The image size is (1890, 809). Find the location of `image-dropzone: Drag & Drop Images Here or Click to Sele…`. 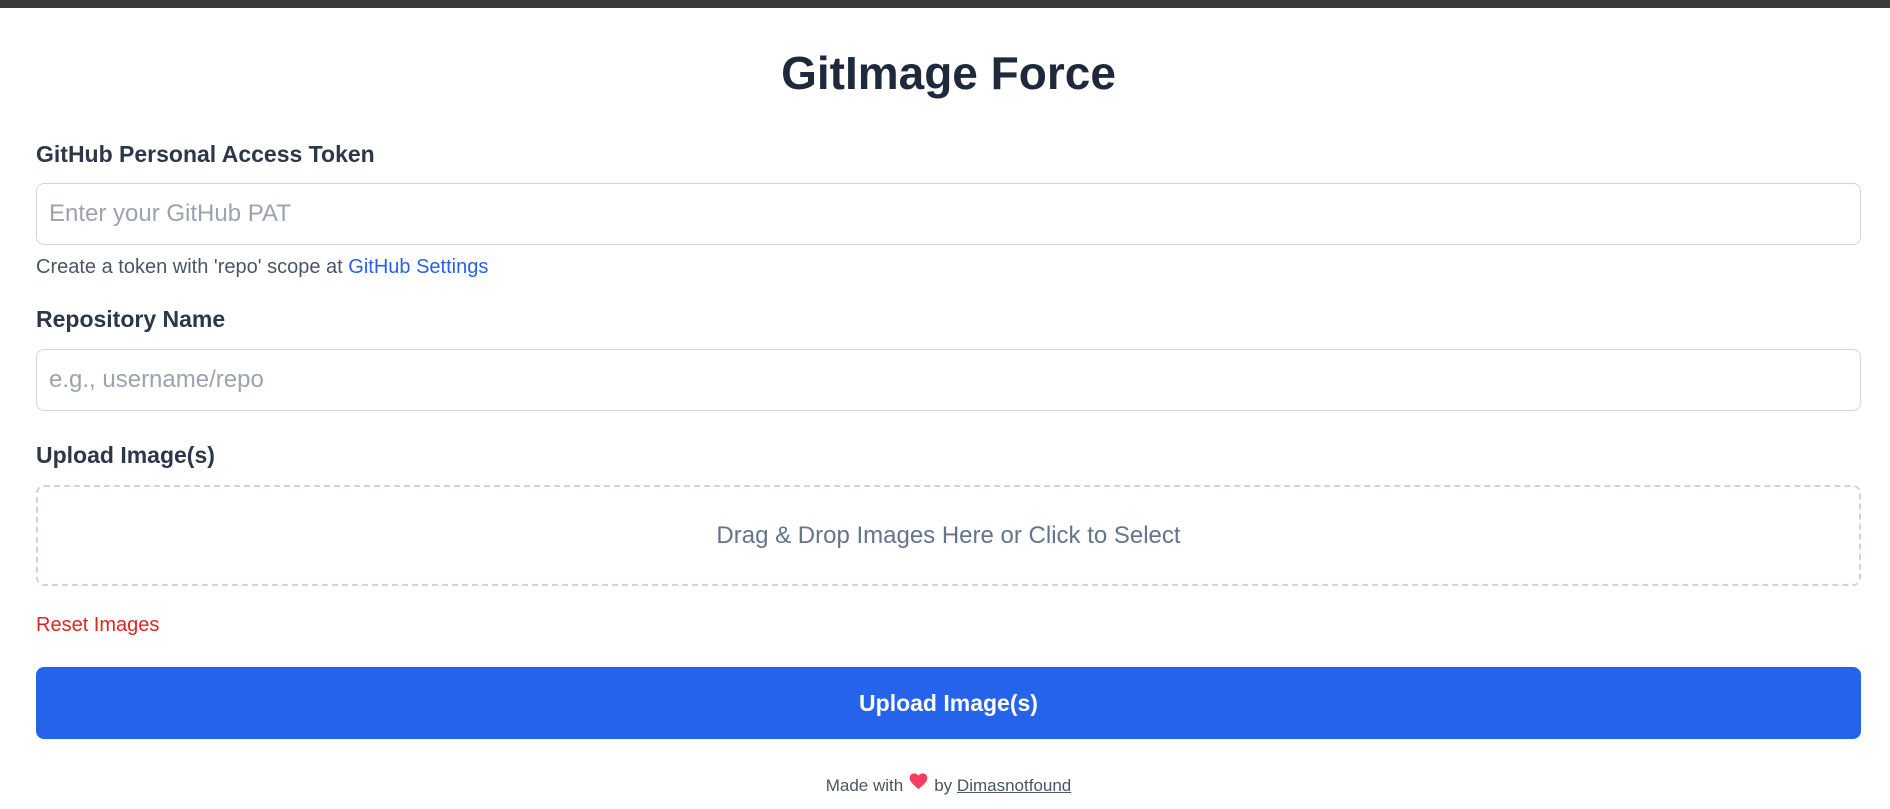

image-dropzone: Drag & Drop Images Here or Click to Sele… is located at coordinates (948, 535).